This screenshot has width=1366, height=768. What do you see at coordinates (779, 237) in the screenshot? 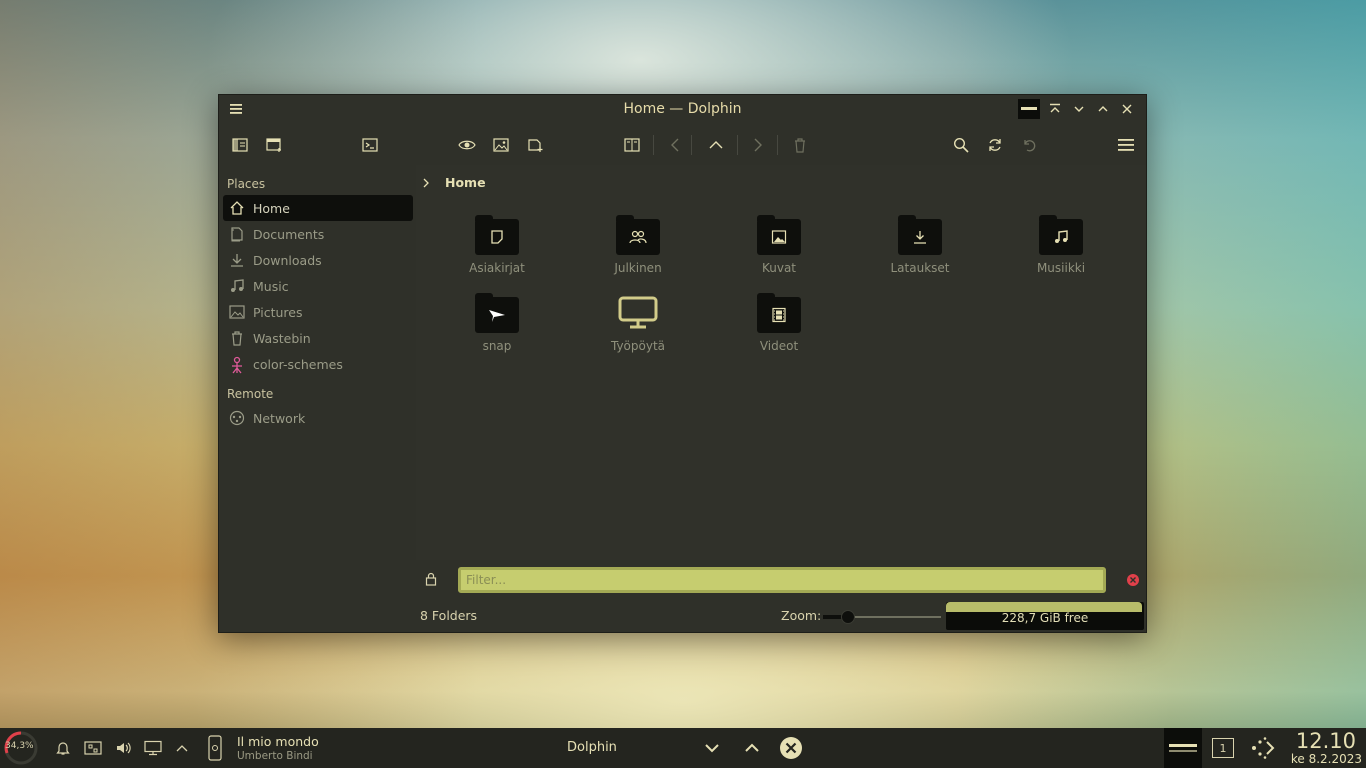
I see `image-icon` at bounding box center [779, 237].